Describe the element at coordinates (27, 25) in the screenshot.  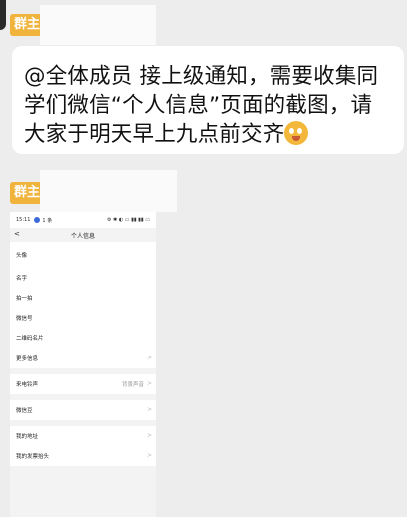
I see `owner-badge: 群主` at that location.